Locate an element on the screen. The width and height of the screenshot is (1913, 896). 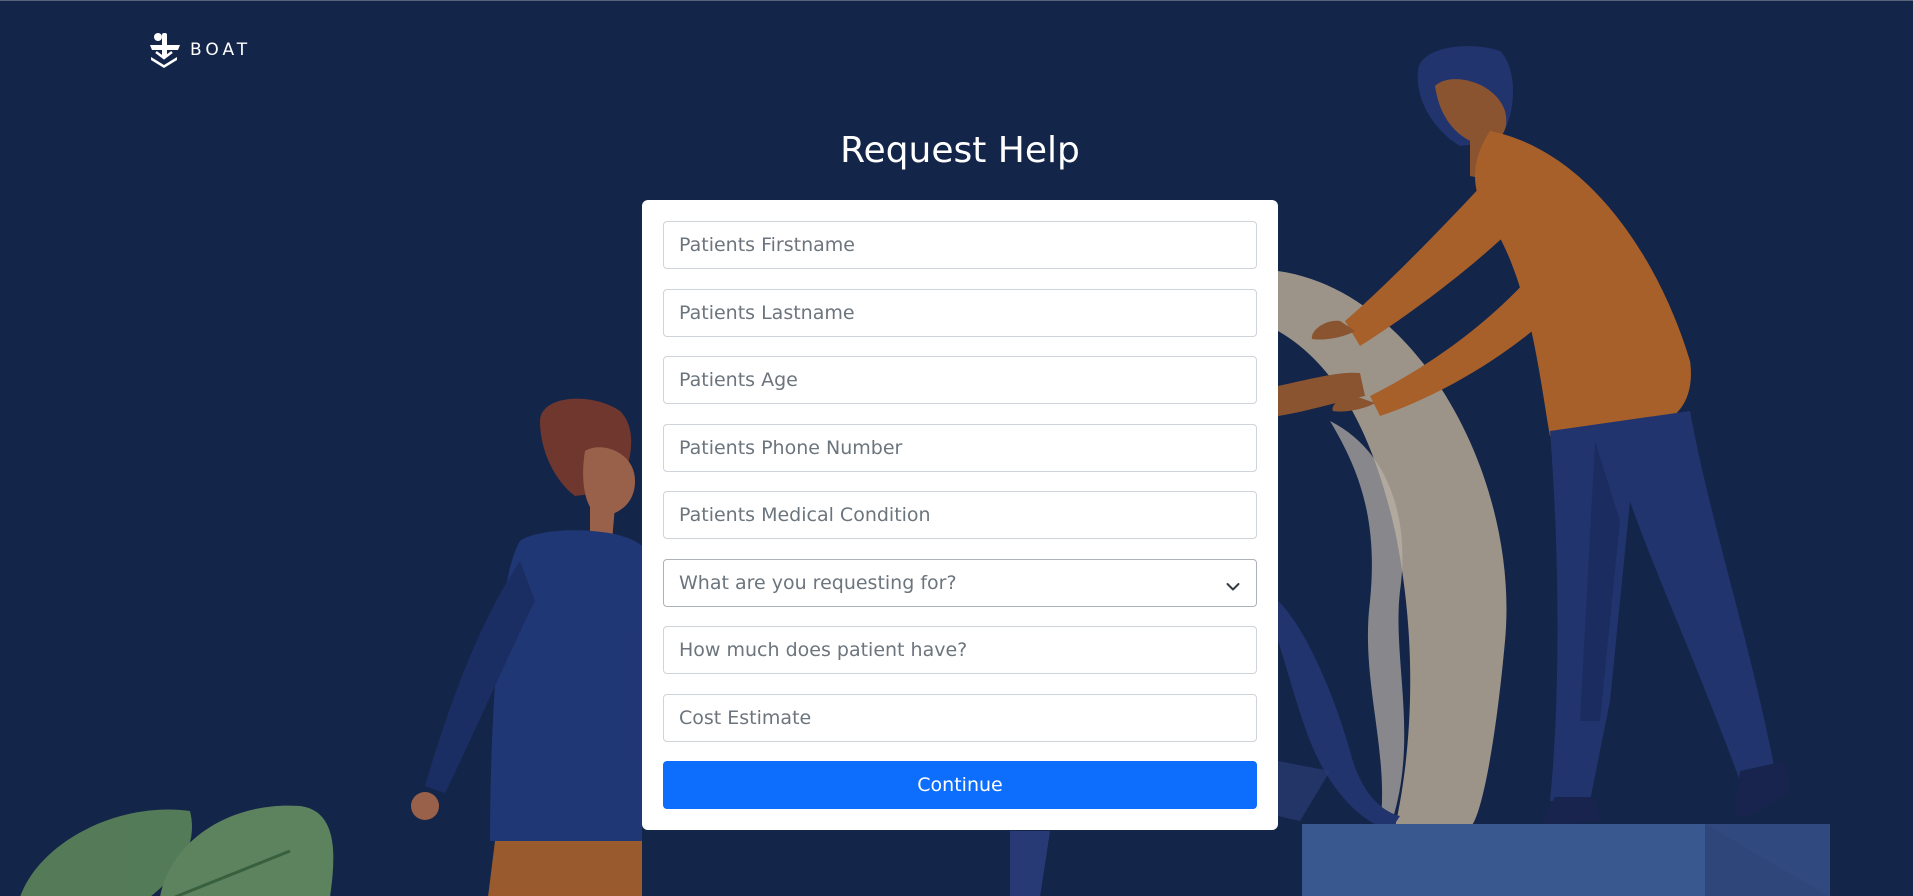
patient-firstname-input is located at coordinates (960, 245).